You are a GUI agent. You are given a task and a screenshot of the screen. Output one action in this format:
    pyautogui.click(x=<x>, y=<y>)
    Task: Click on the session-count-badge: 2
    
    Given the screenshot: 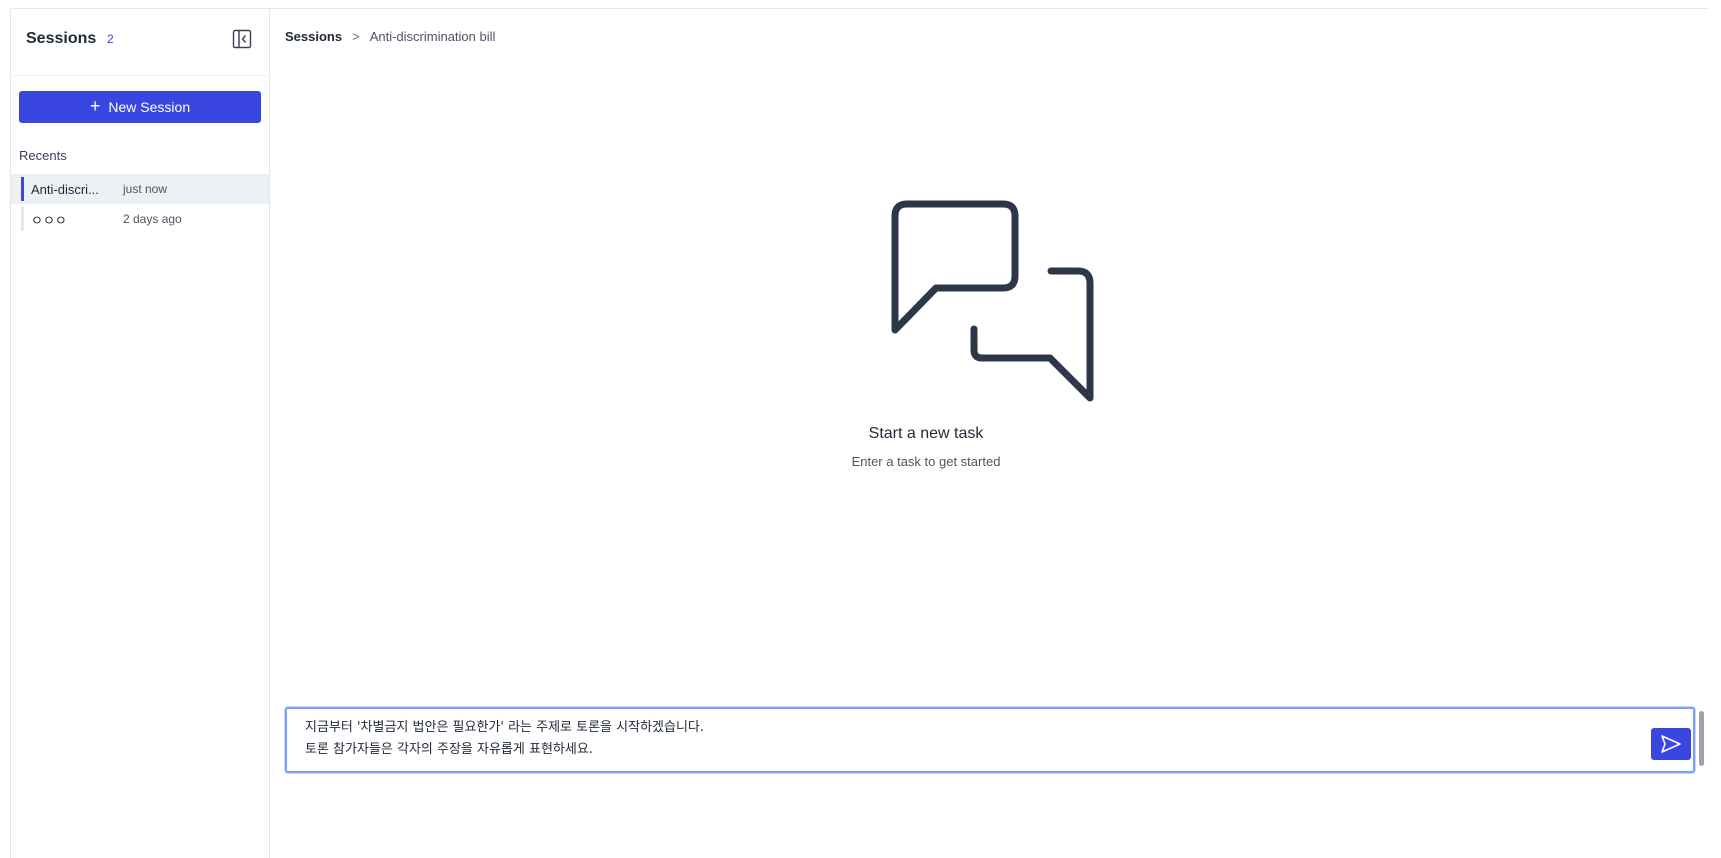 What is the action you would take?
    pyautogui.click(x=110, y=39)
    